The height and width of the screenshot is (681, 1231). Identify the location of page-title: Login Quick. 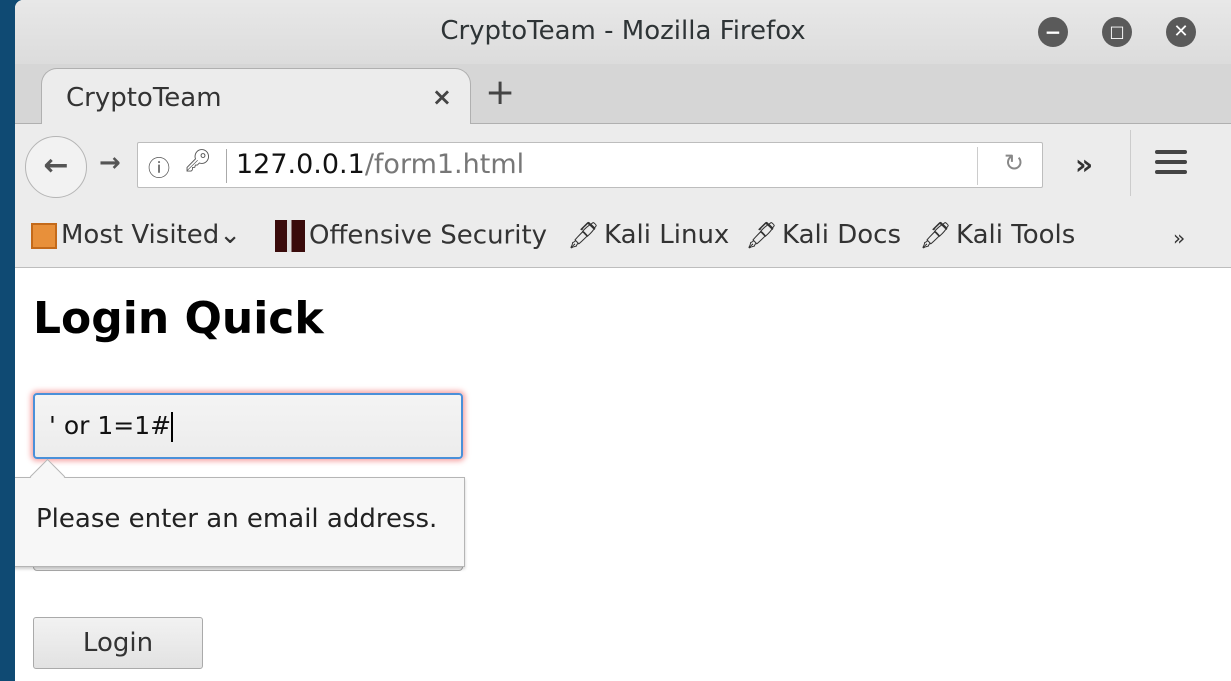
(178, 318).